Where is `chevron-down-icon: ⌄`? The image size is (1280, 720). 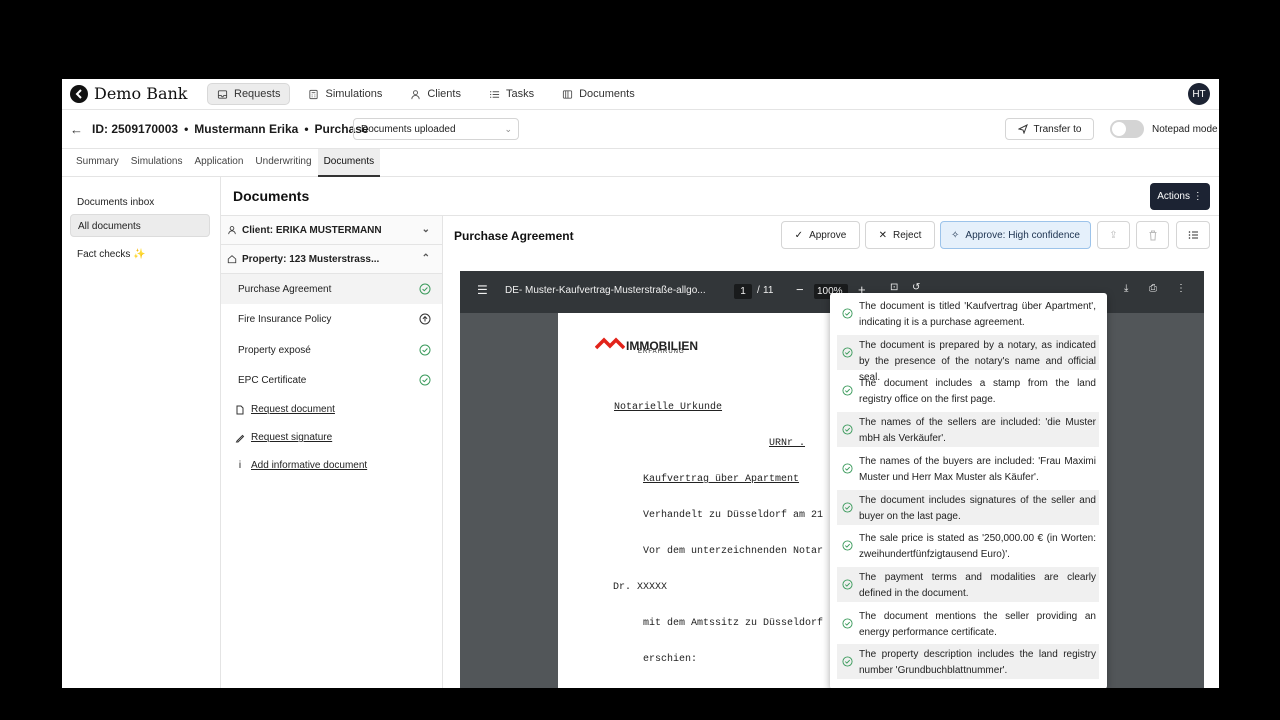
chevron-down-icon: ⌄ is located at coordinates (508, 129).